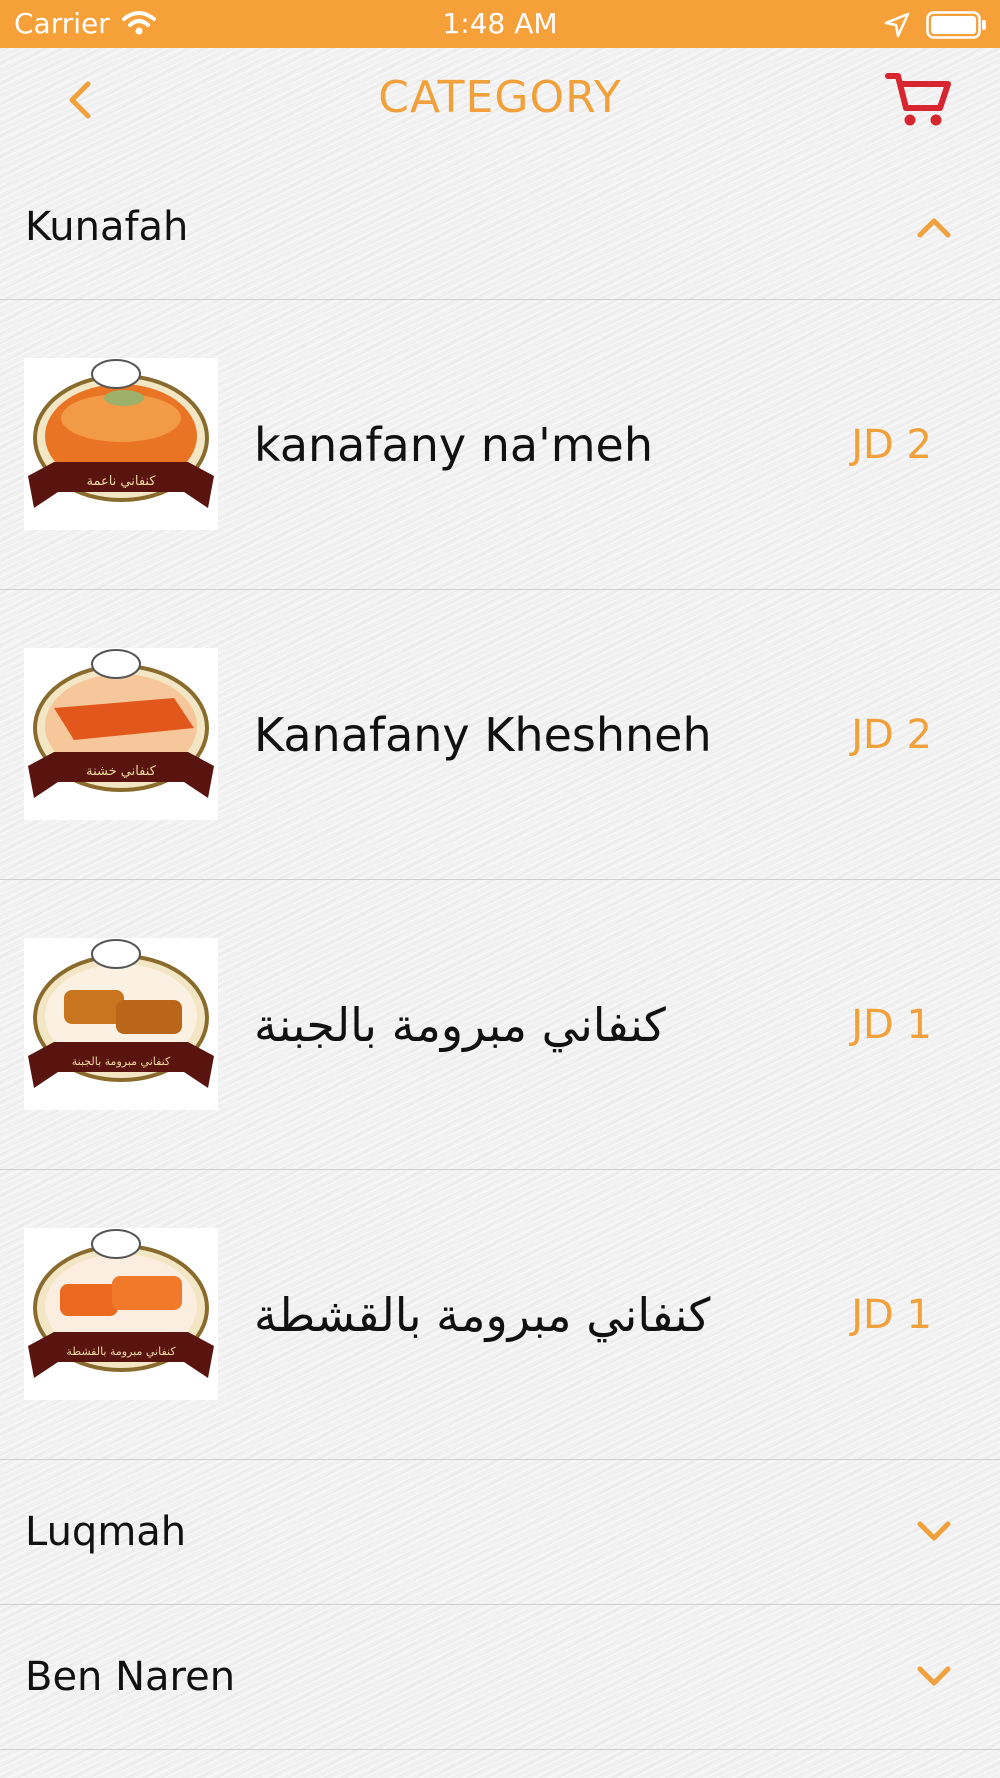 Image resolution: width=1000 pixels, height=1778 pixels. What do you see at coordinates (121, 1351) in the screenshot?
I see `thumb-caption: كنفاني مبرومة بالقشطة` at bounding box center [121, 1351].